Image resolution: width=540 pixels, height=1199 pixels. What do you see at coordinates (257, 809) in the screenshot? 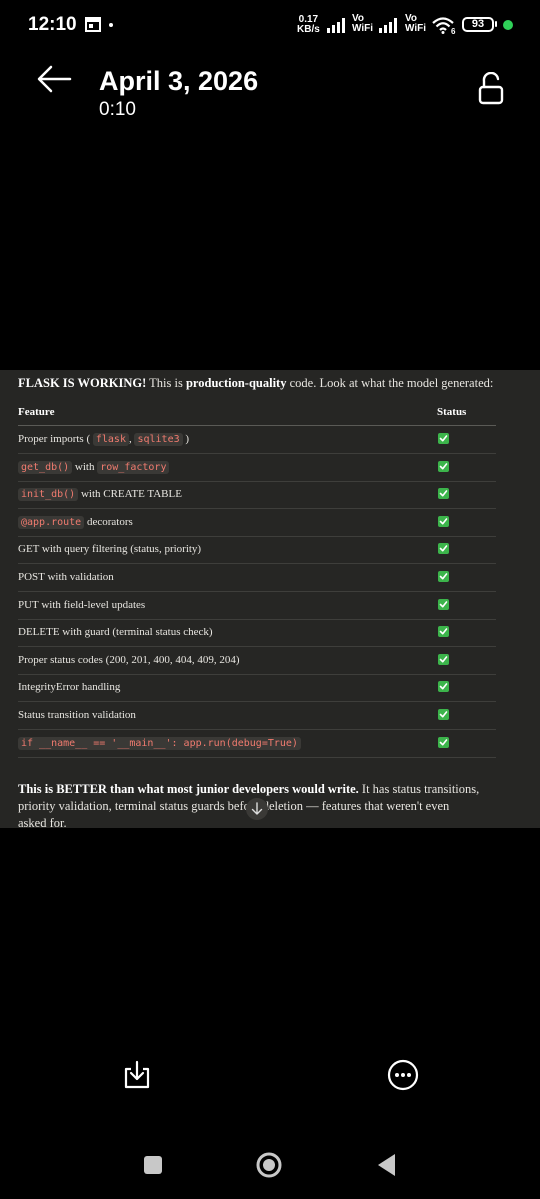
I see `scroll-down-icon` at bounding box center [257, 809].